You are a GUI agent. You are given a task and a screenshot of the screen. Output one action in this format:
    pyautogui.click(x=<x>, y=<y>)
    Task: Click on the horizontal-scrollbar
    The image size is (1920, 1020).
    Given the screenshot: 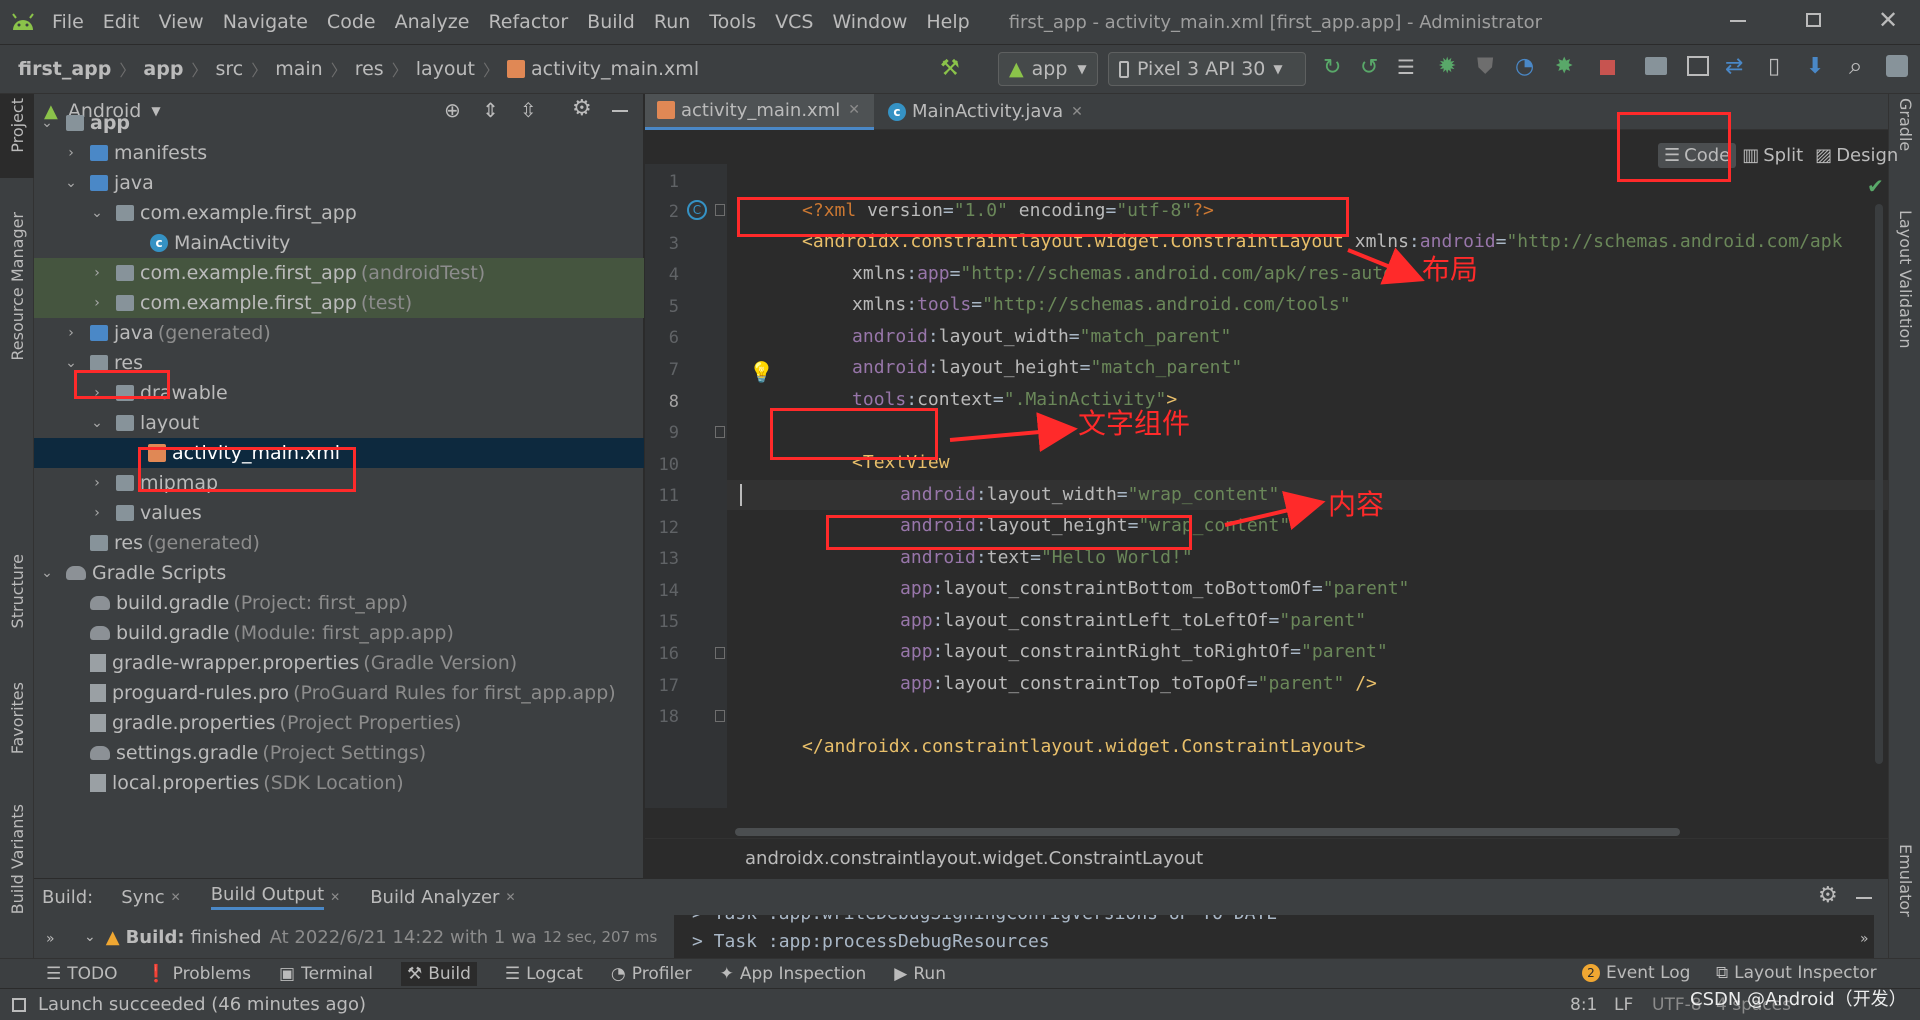 What is the action you would take?
    pyautogui.click(x=1207, y=832)
    